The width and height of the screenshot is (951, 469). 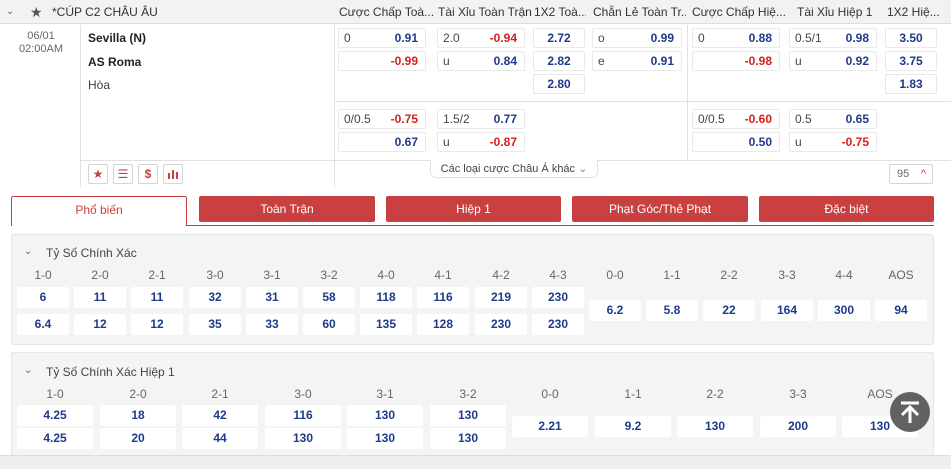 I want to click on score-odds-button: 18, so click(x=138, y=415).